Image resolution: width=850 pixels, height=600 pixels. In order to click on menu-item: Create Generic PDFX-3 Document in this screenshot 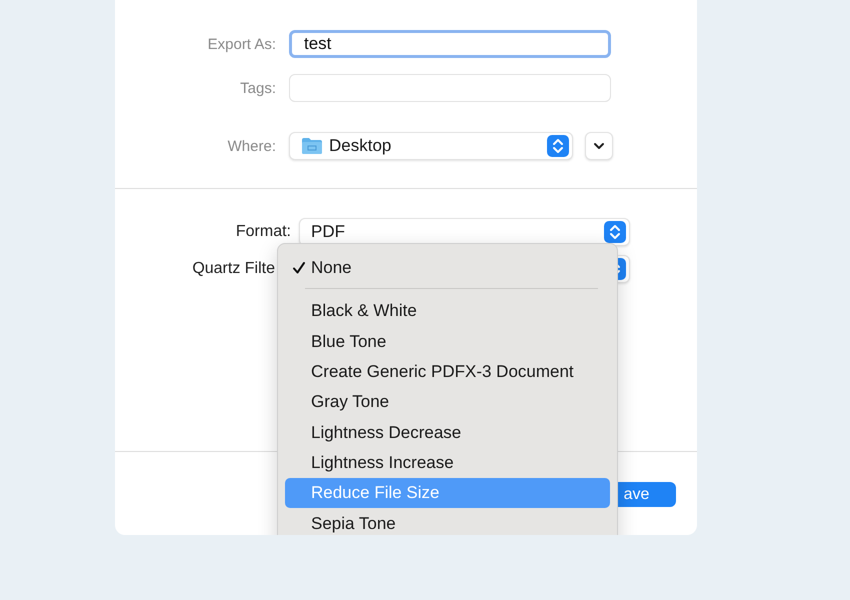, I will do `click(447, 372)`.